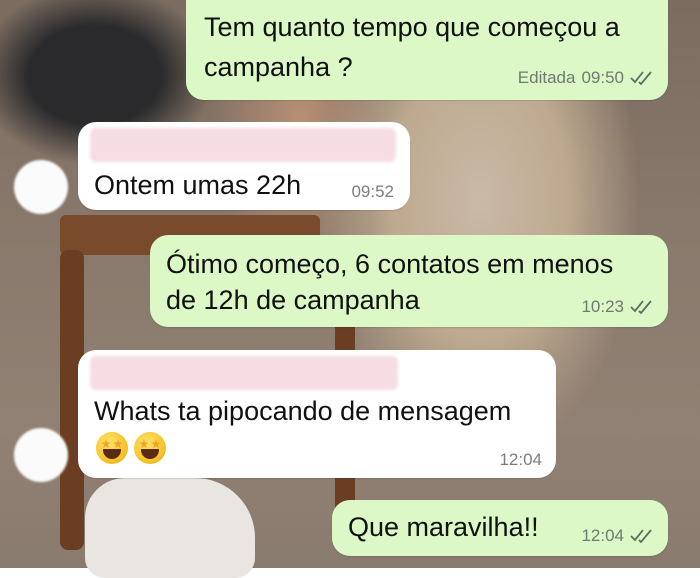 This screenshot has width=700, height=578. I want to click on message-text-line: Ontem umas 22h, so click(198, 185).